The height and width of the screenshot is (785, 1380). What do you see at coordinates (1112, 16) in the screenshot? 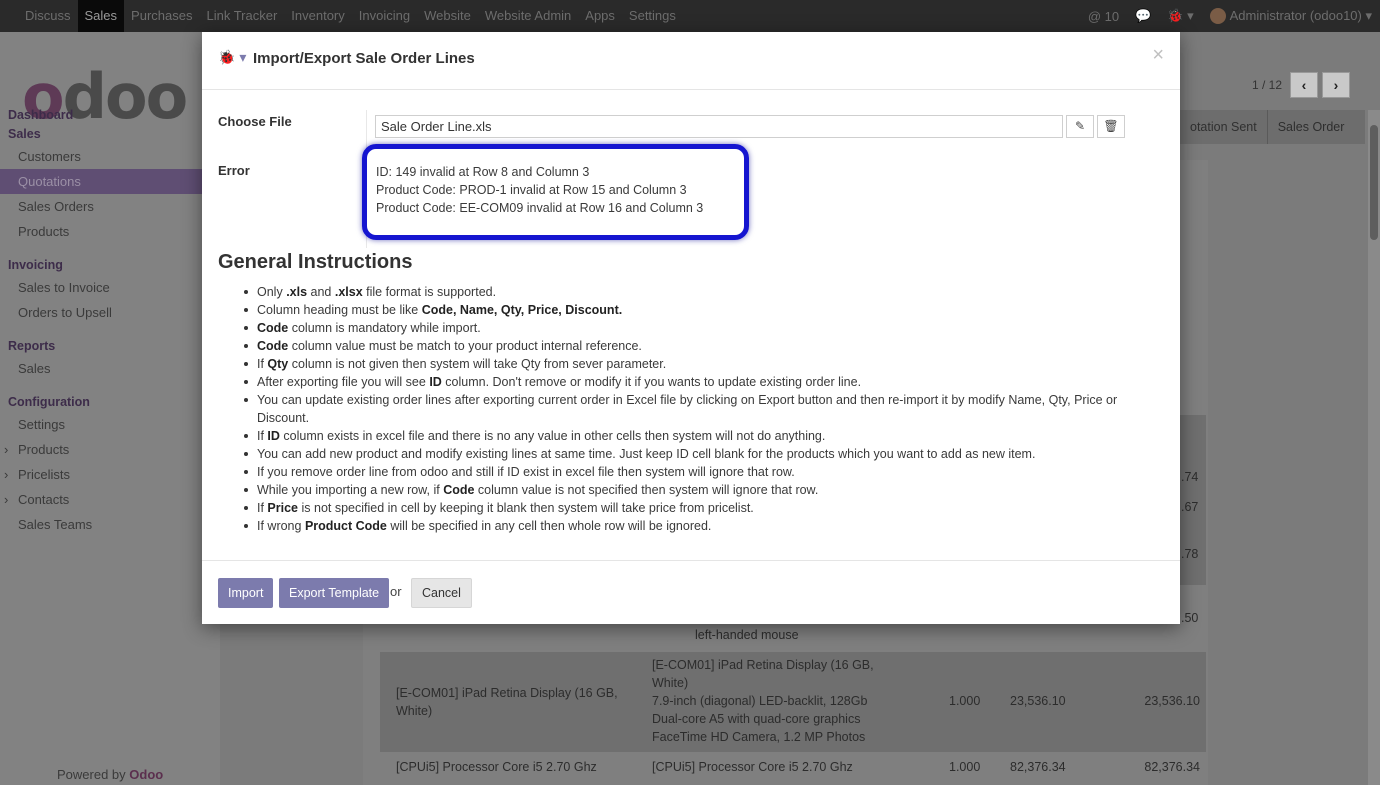
I see `notification-count: 10` at bounding box center [1112, 16].